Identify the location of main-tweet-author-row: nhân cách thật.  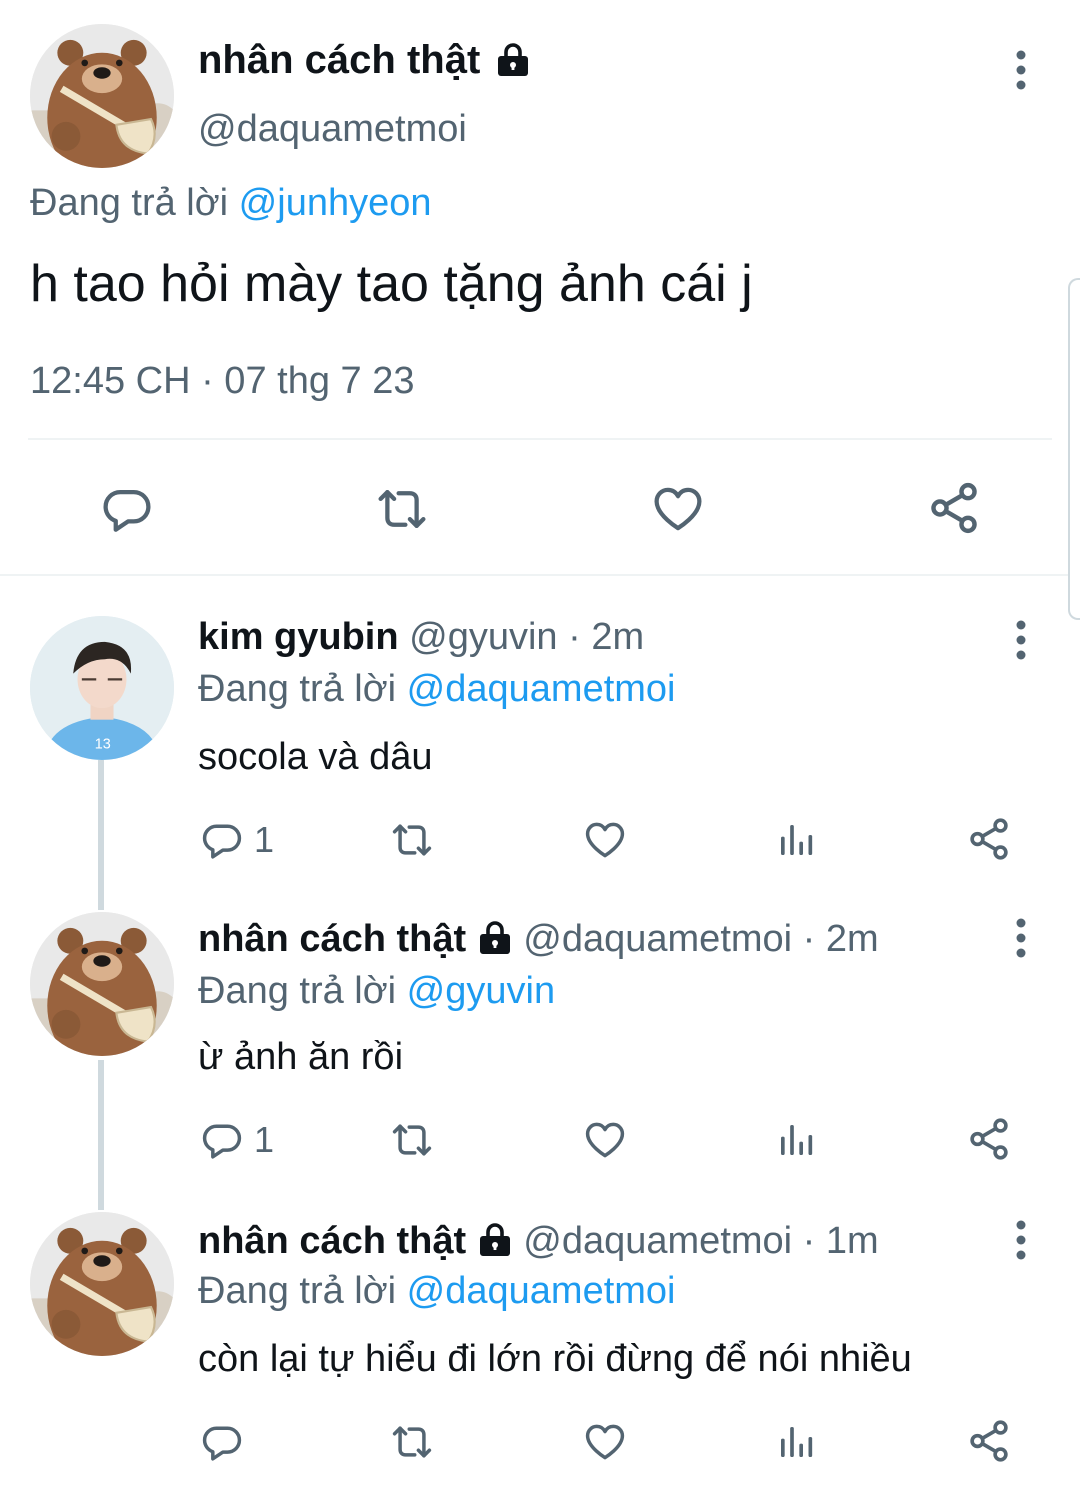
(364, 60).